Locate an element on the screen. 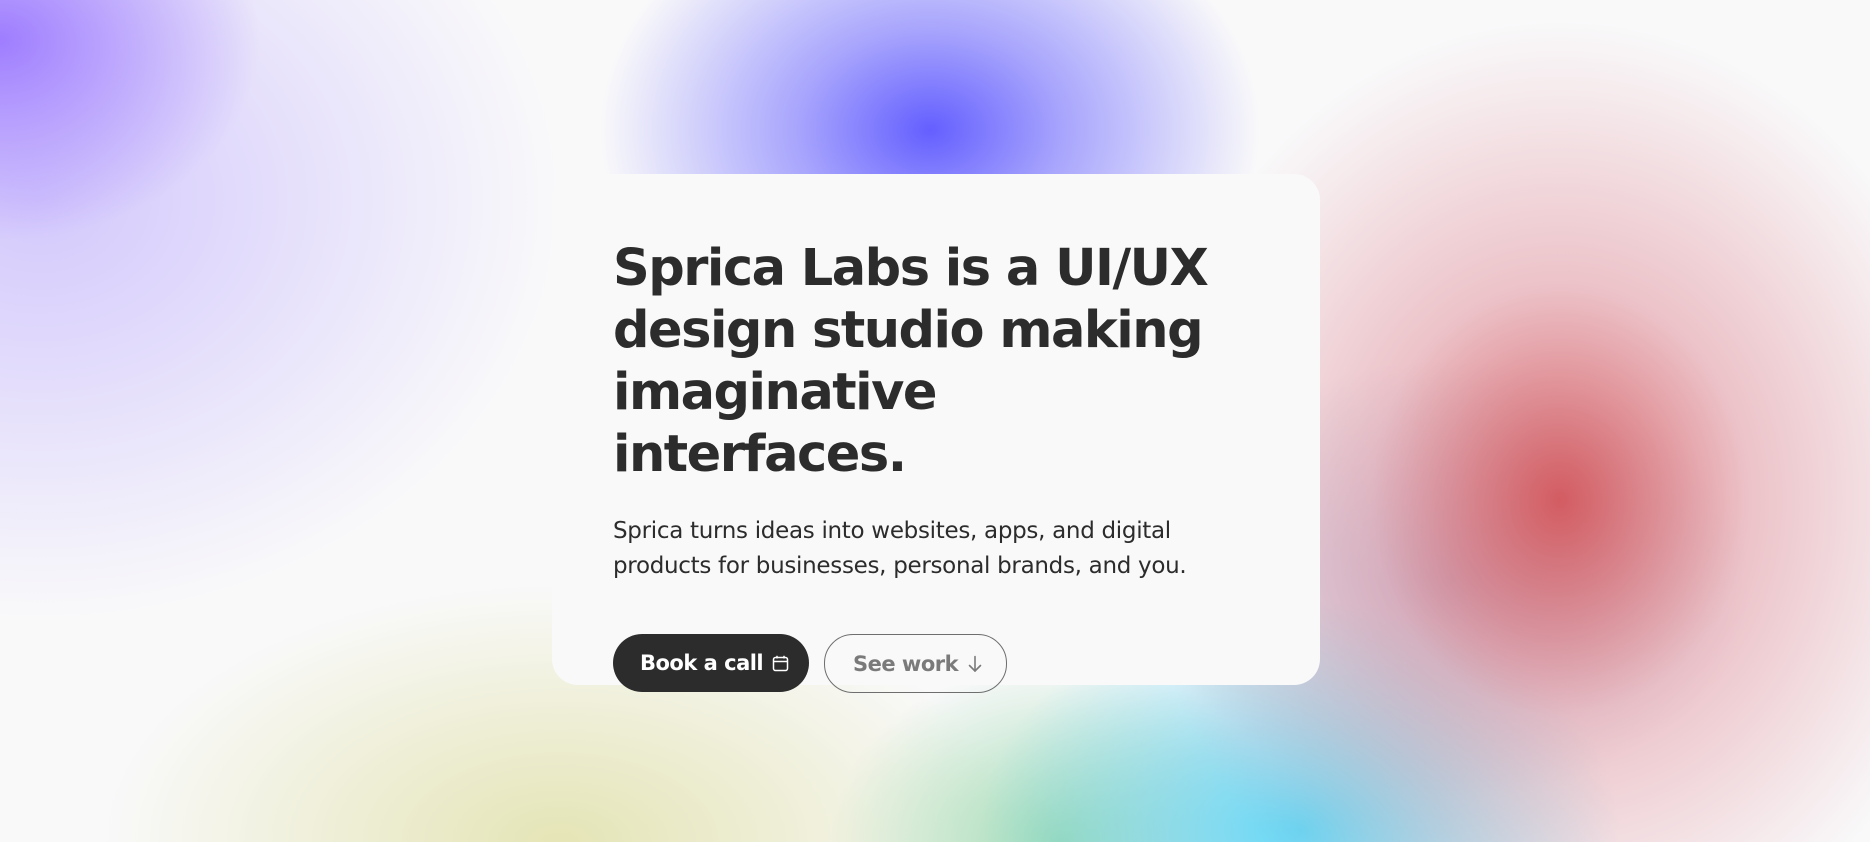 The width and height of the screenshot is (1870, 842). arrow-down-icon is located at coordinates (975, 664).